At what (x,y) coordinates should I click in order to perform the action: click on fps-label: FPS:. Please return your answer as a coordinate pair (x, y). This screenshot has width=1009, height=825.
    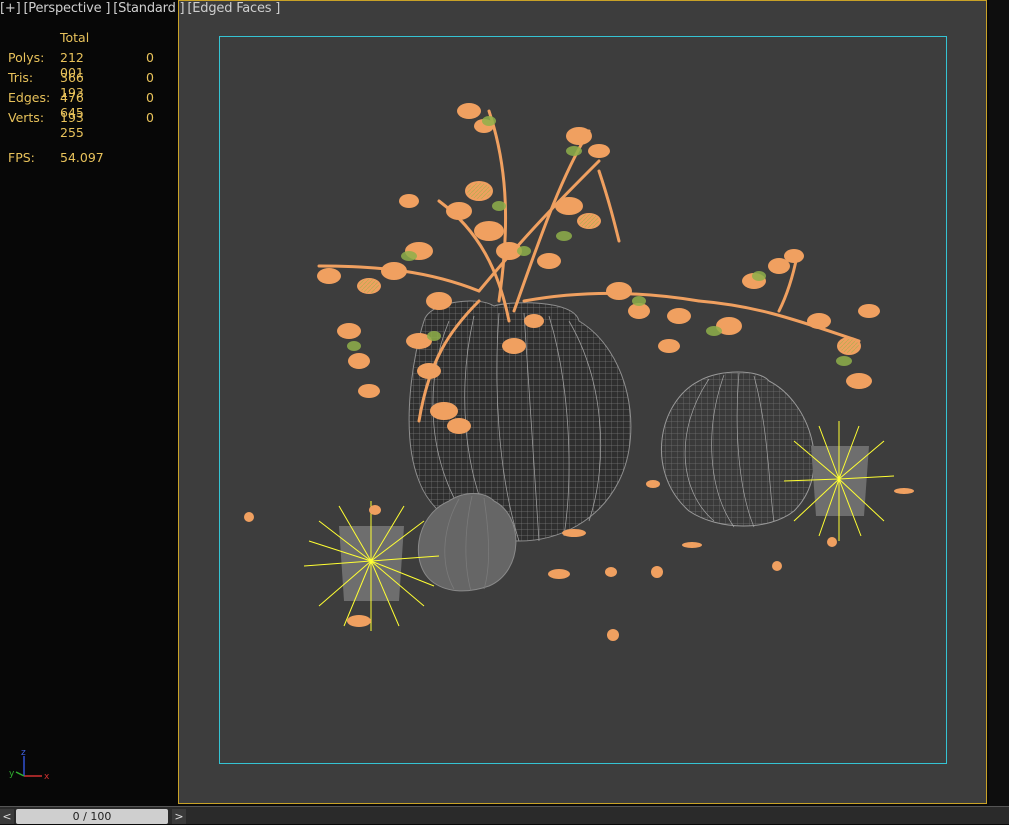
    Looking at the image, I should click on (21, 157).